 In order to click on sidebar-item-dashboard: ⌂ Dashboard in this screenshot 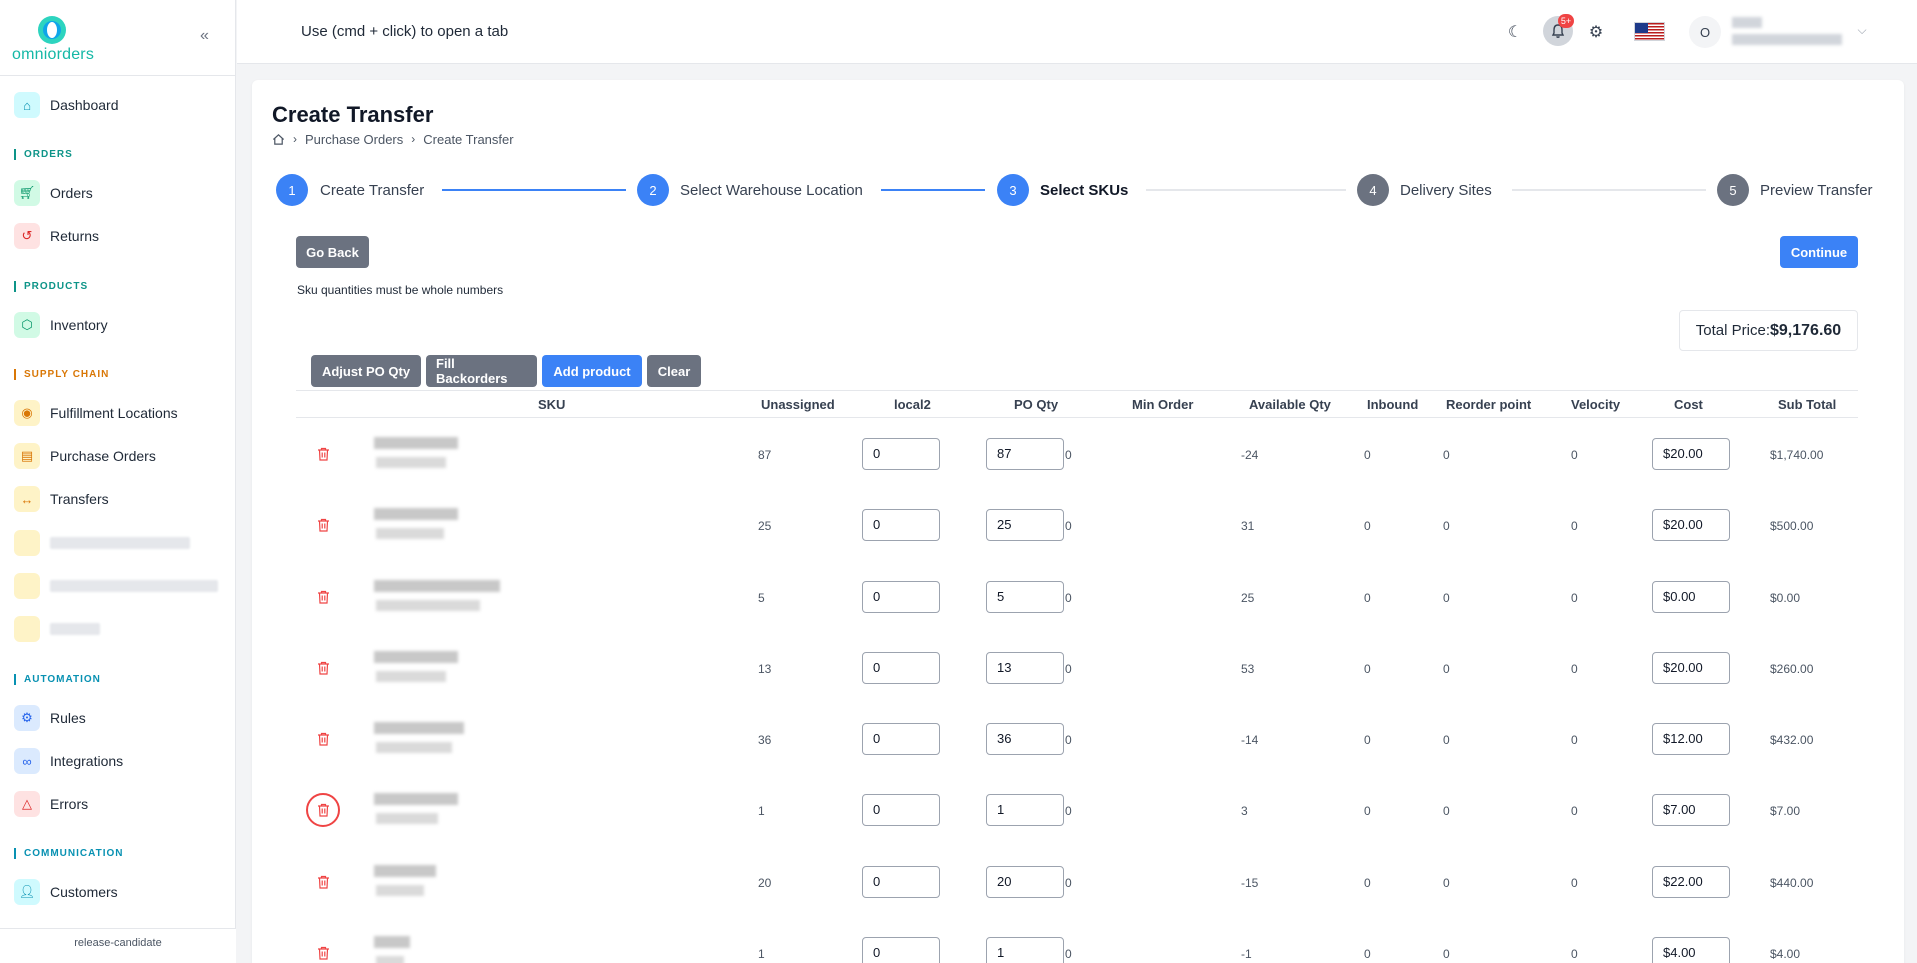, I will do `click(117, 105)`.